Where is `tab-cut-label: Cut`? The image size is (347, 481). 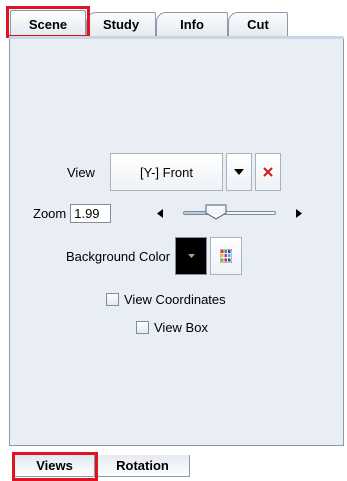 tab-cut-label: Cut is located at coordinates (258, 24).